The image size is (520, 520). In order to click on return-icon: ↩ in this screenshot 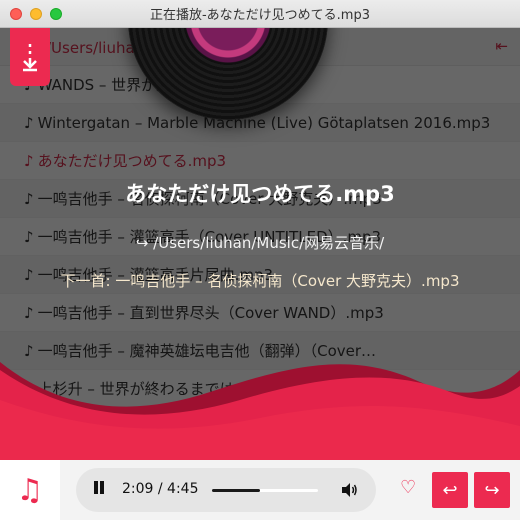, I will do `click(450, 490)`.